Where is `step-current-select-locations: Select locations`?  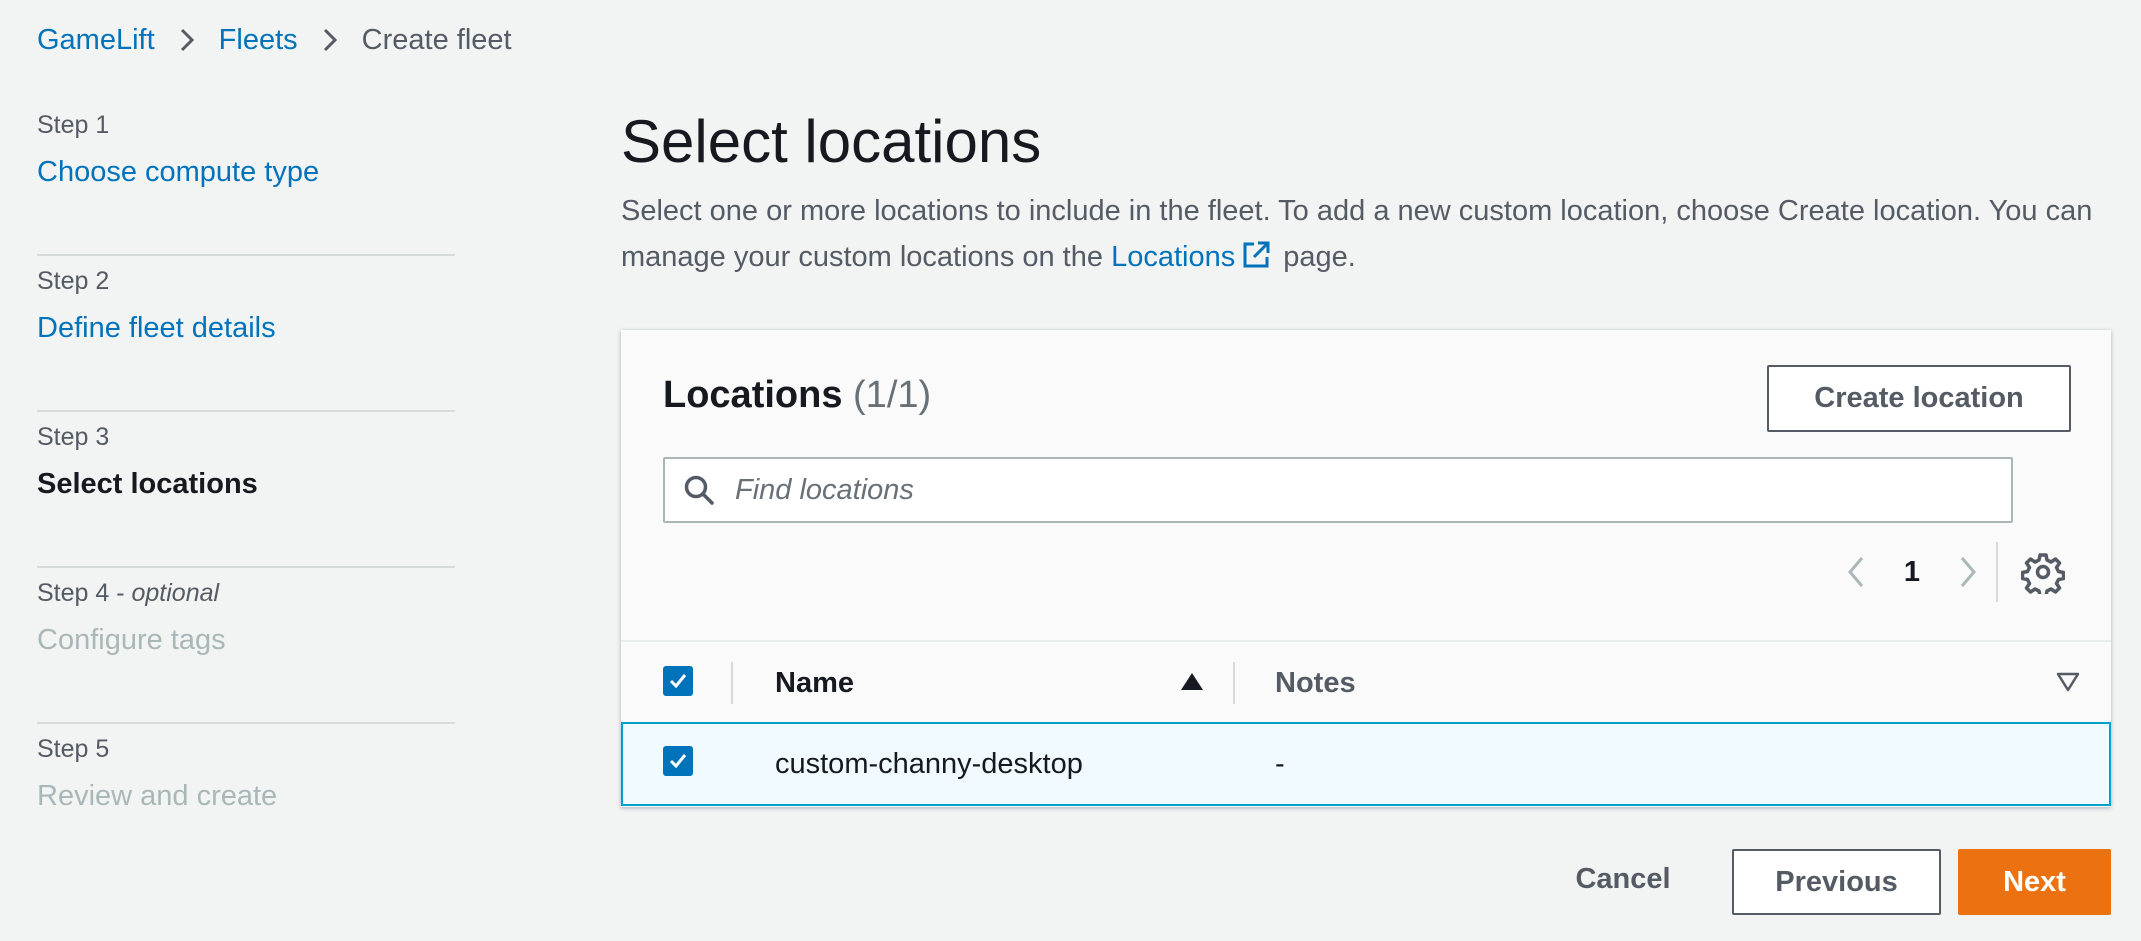 step-current-select-locations: Select locations is located at coordinates (147, 484).